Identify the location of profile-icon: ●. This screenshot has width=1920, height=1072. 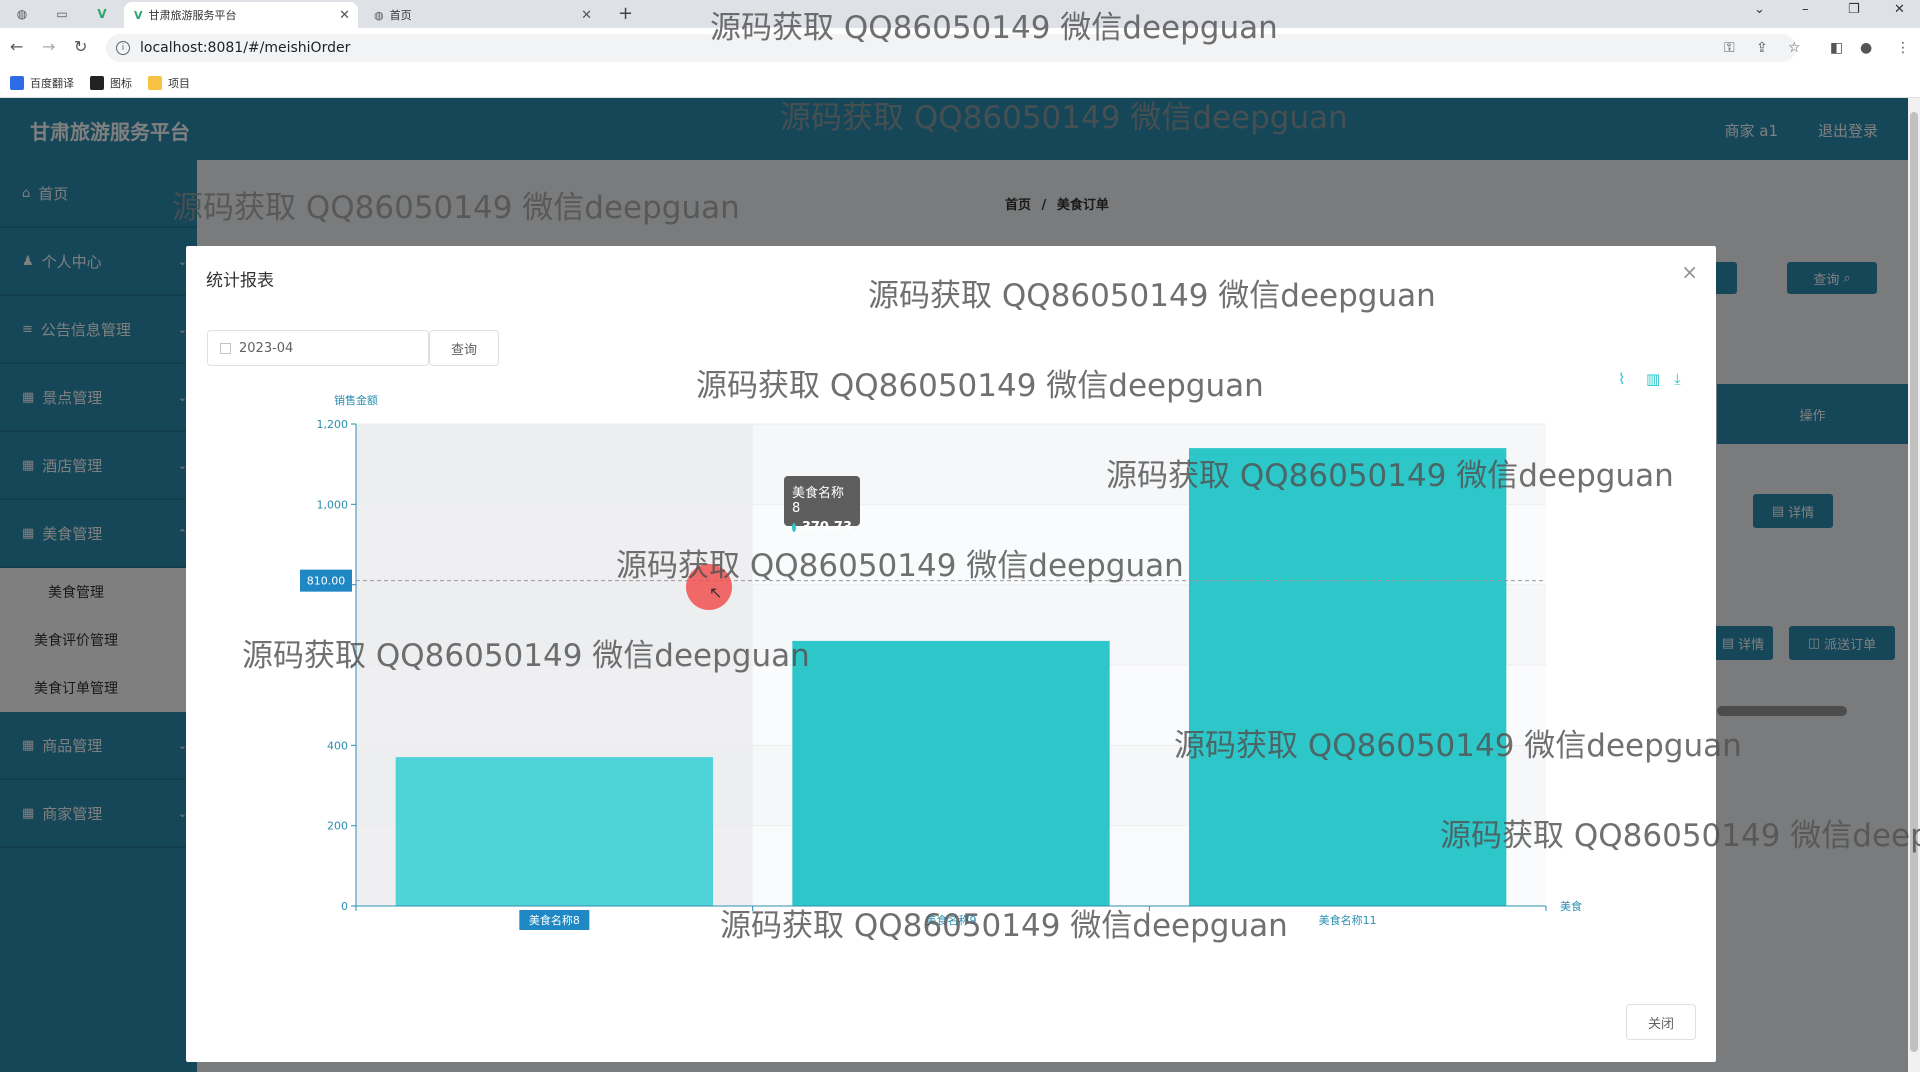
(1866, 48).